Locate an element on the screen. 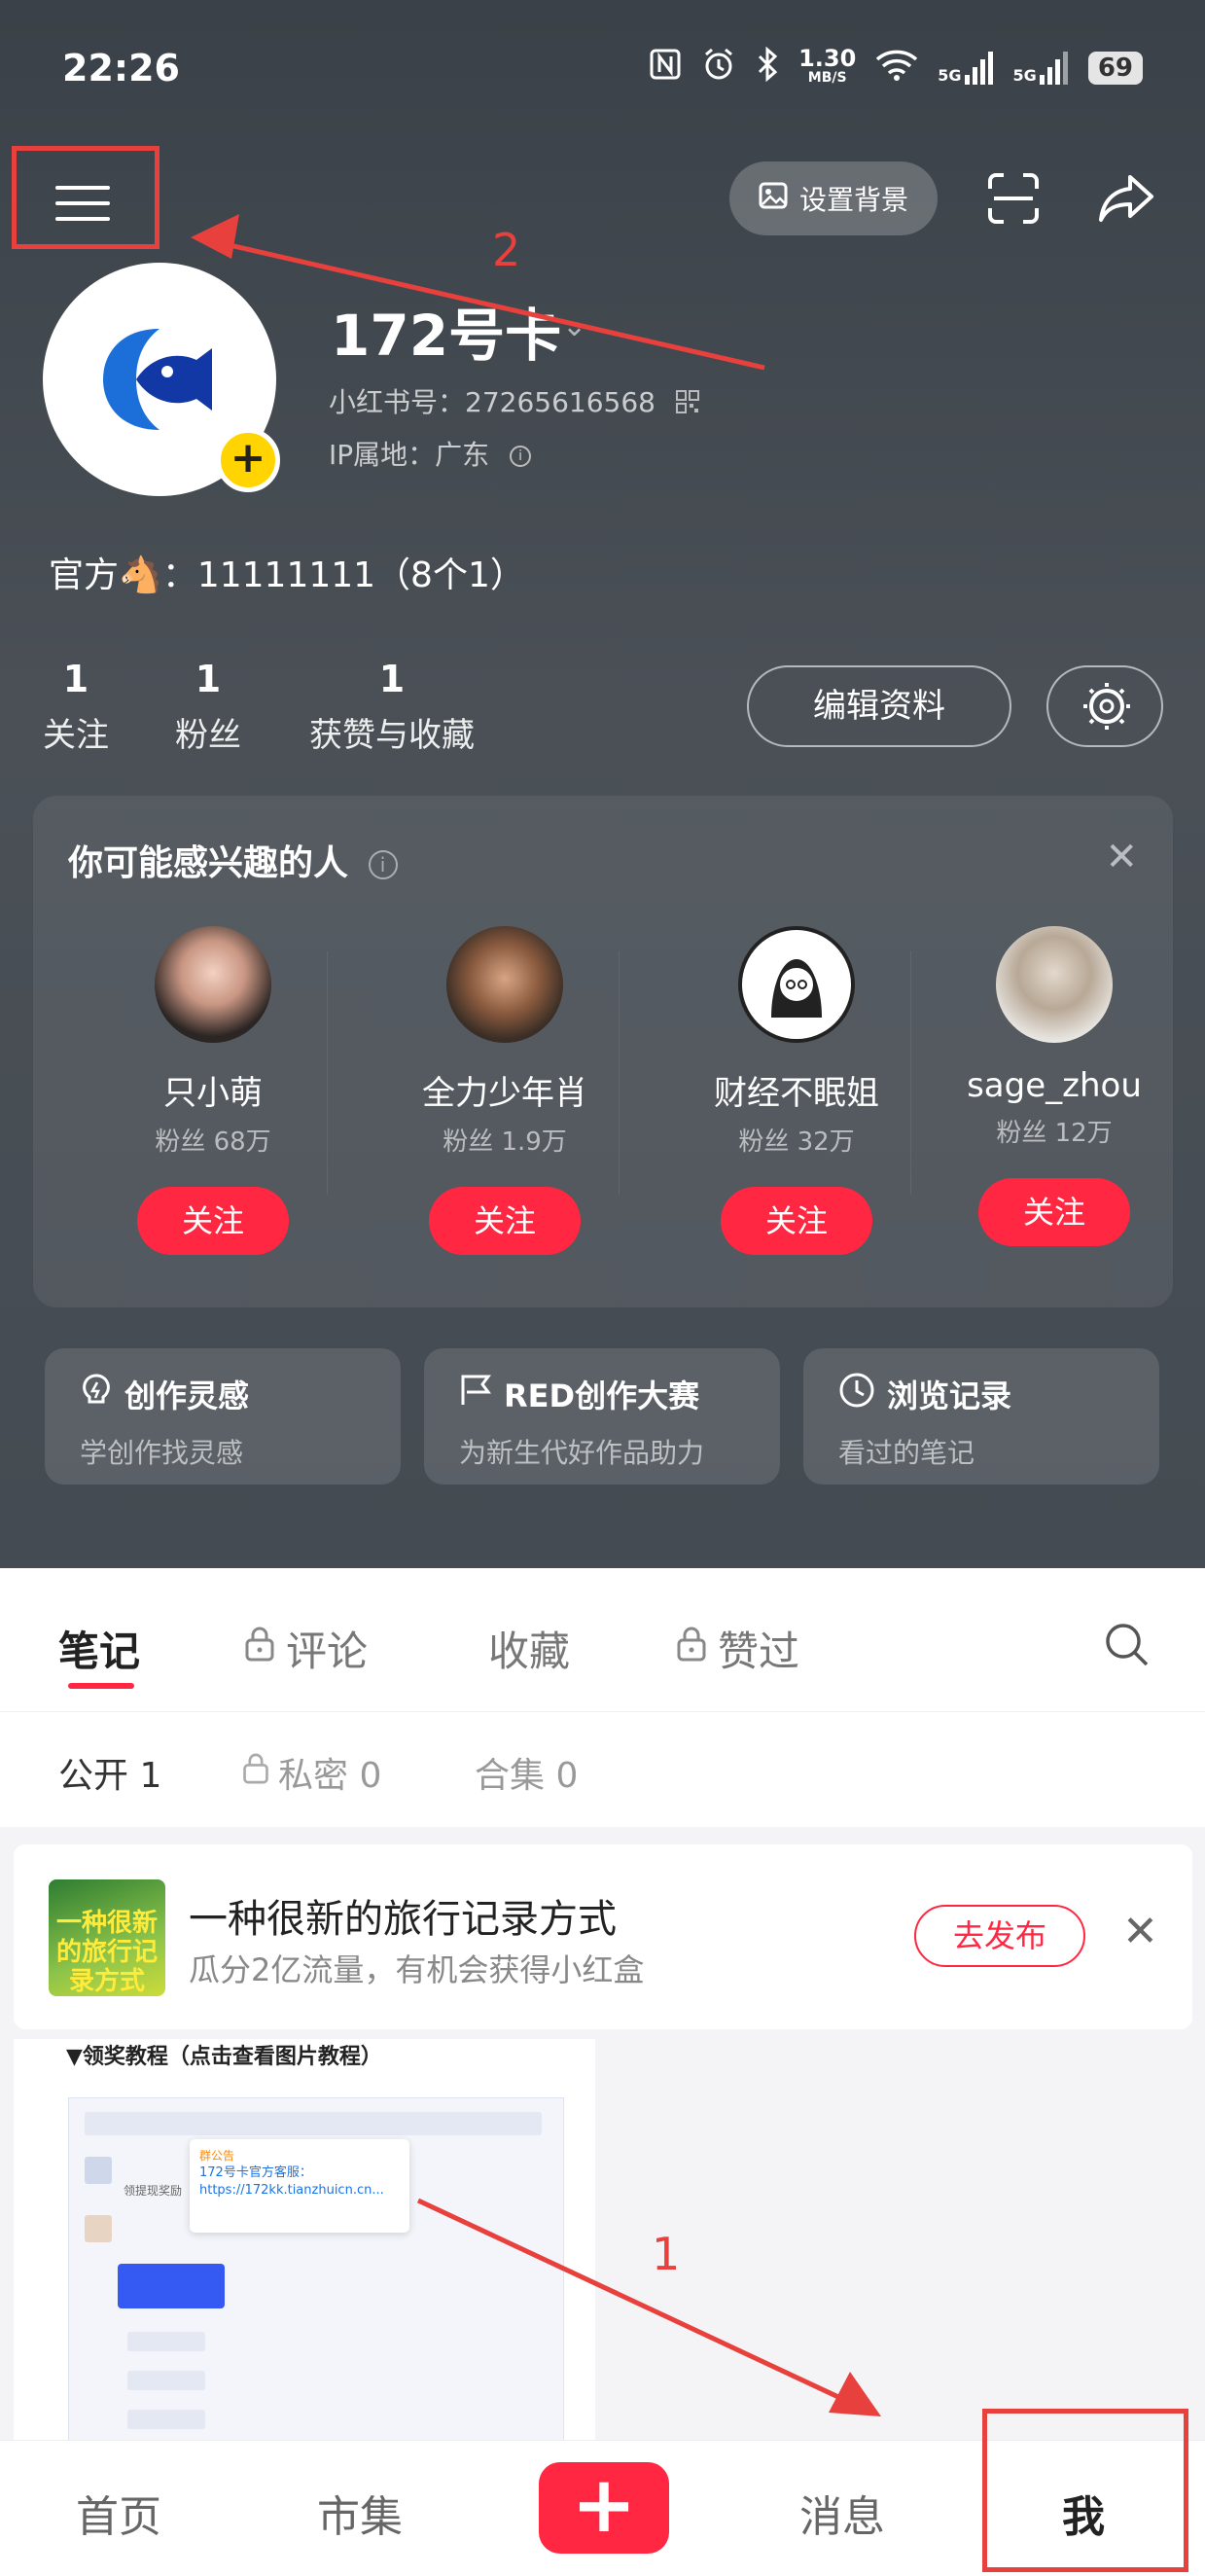 This screenshot has width=1205, height=2576. nav-messages: 消息 is located at coordinates (842, 2513).